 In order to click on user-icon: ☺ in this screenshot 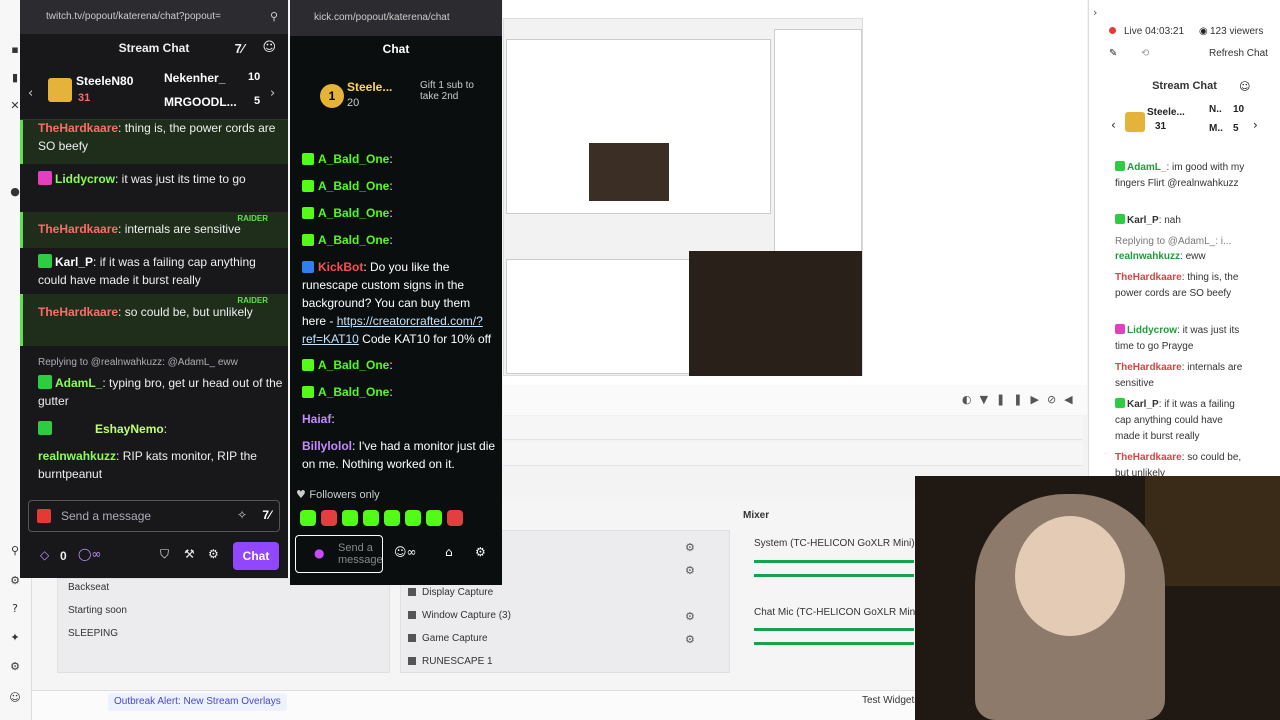, I will do `click(15, 698)`.